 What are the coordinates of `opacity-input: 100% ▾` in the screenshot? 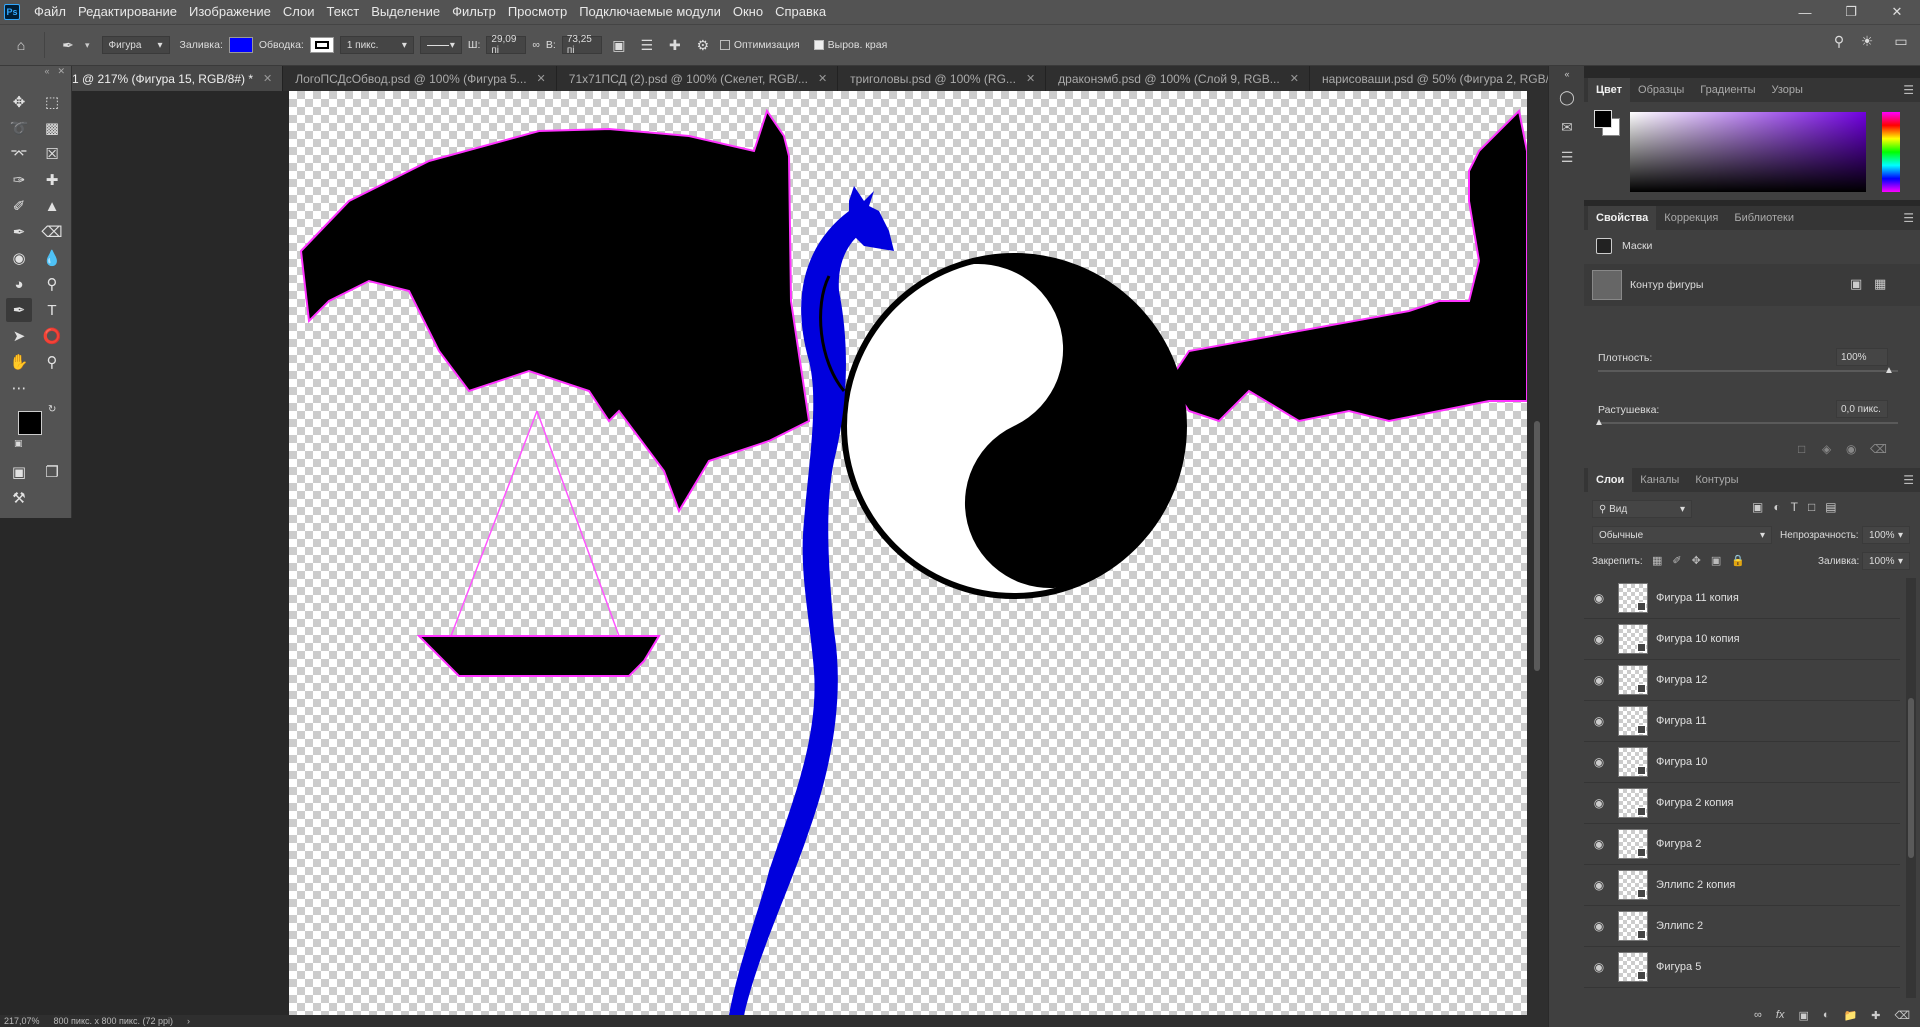 It's located at (1886, 535).